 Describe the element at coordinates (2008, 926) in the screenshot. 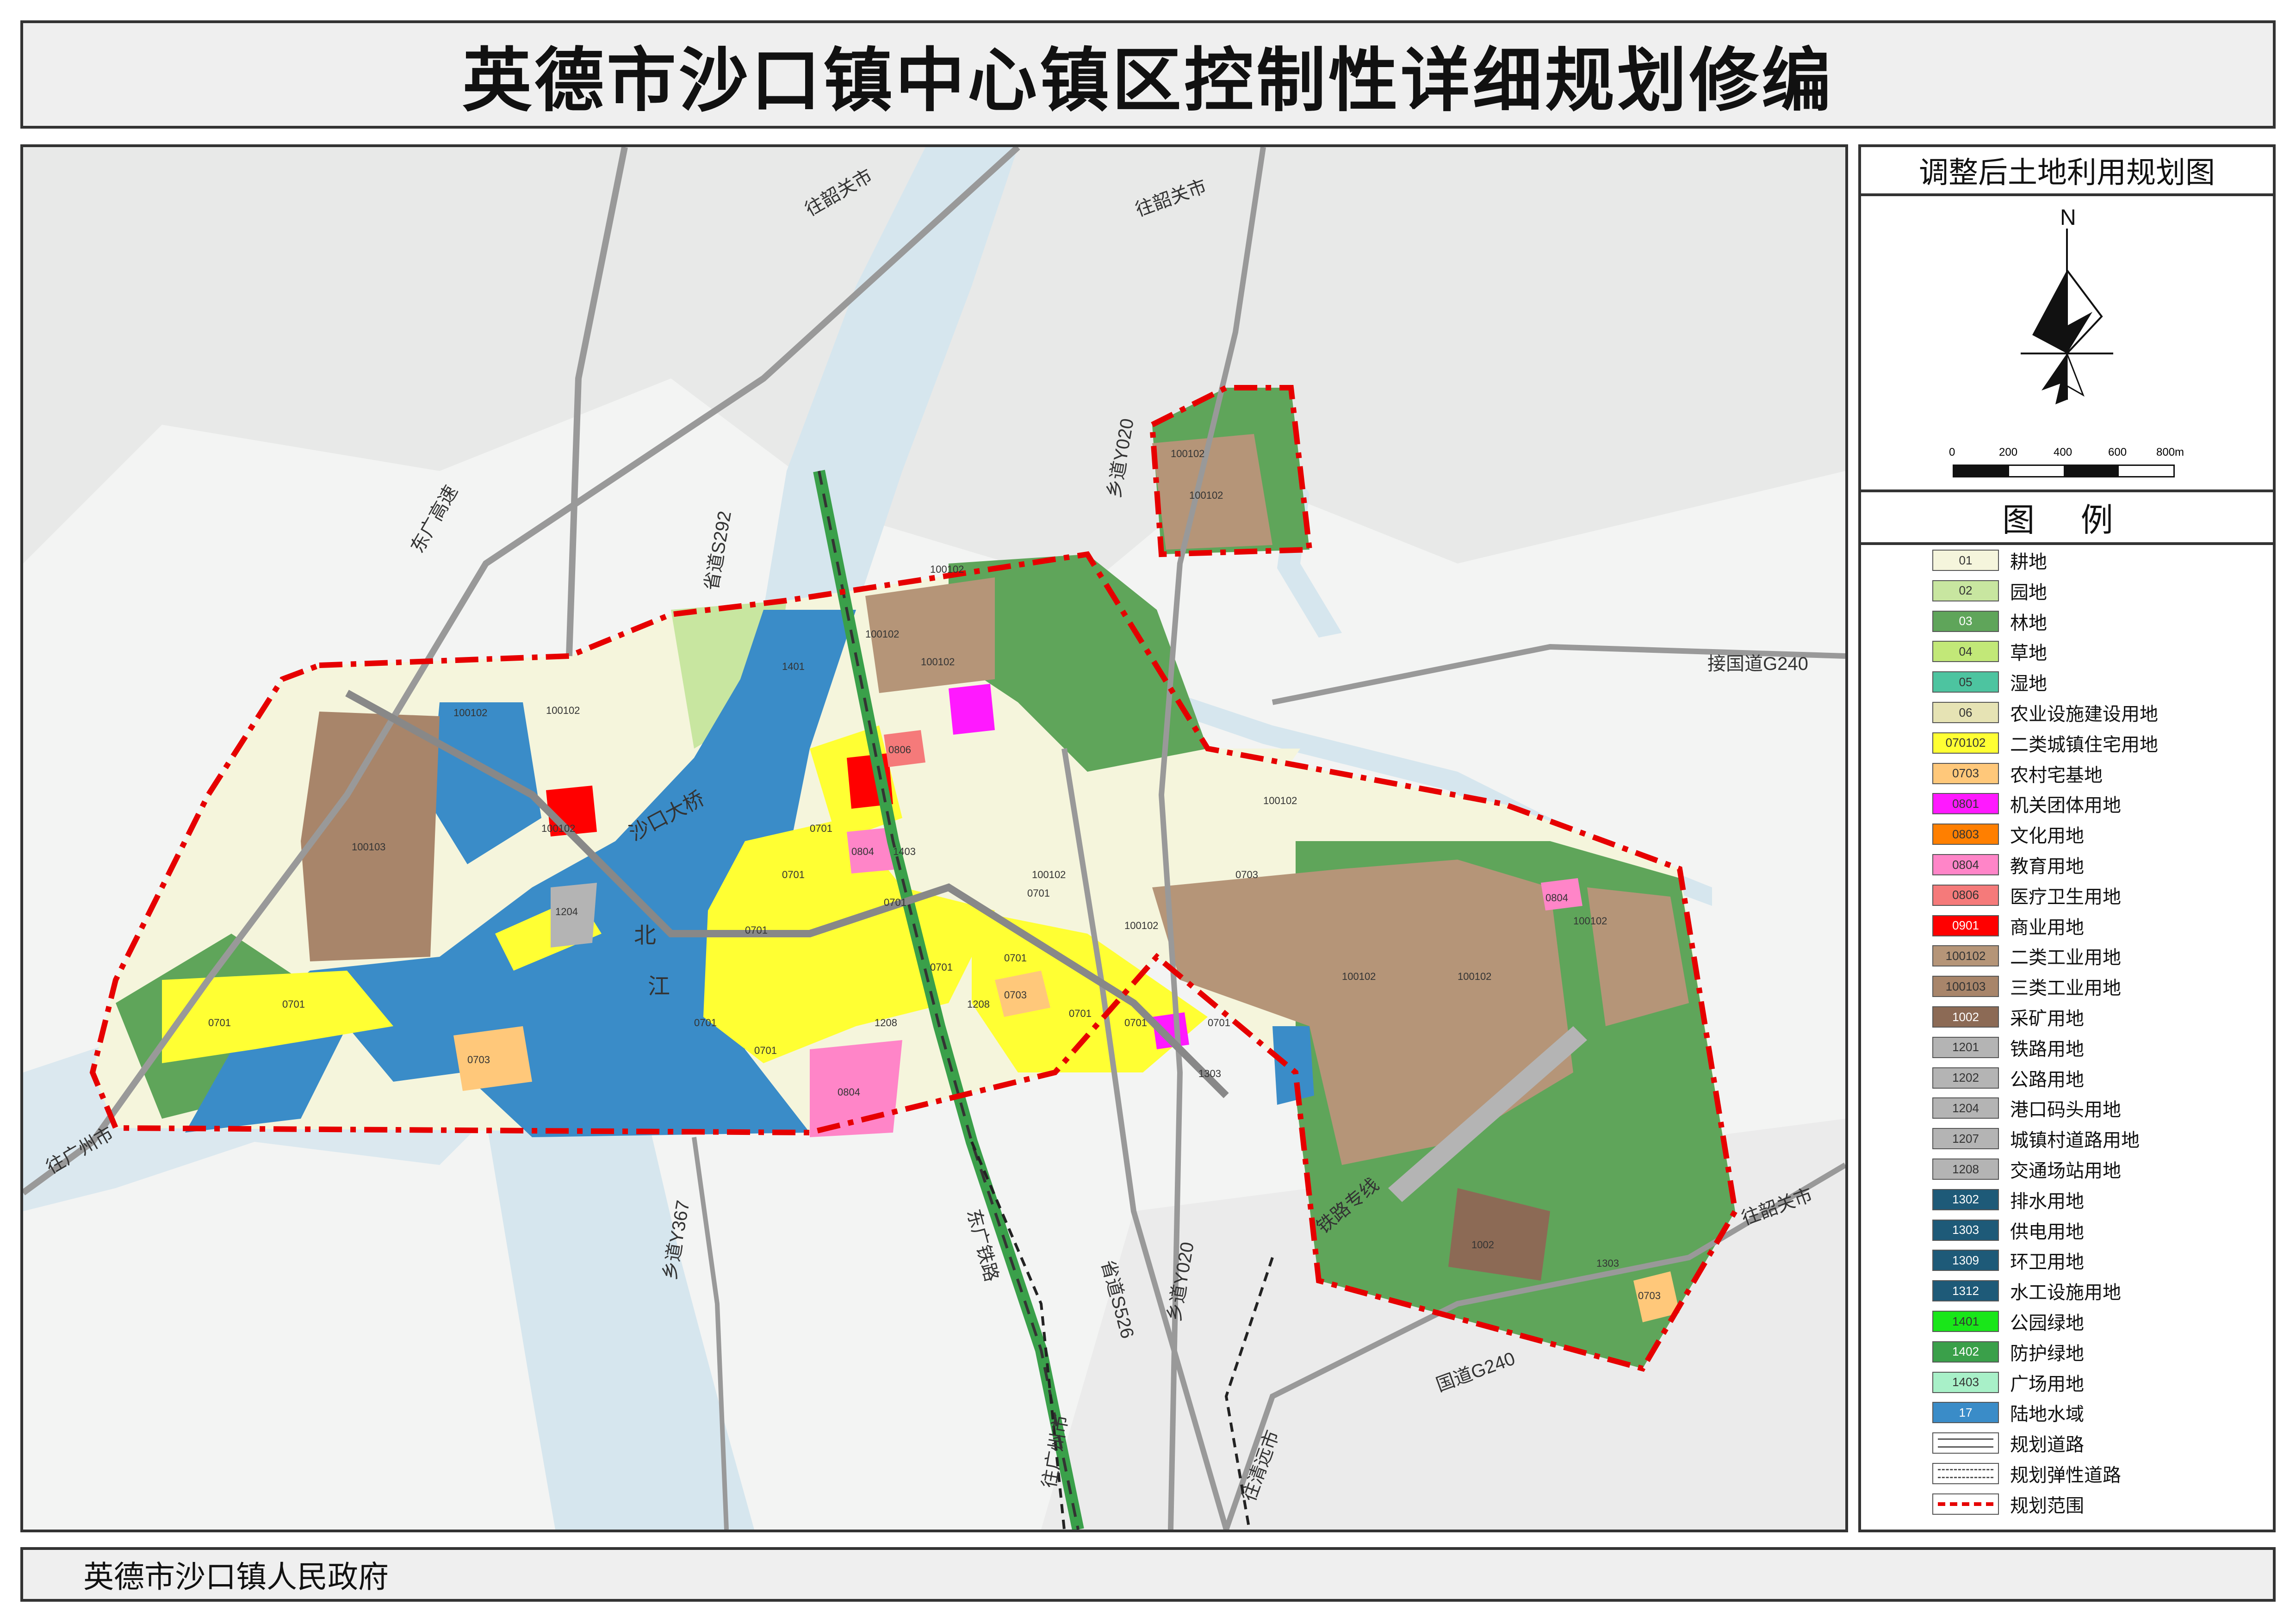

I see `legend-item: 0901 商业用地` at that location.